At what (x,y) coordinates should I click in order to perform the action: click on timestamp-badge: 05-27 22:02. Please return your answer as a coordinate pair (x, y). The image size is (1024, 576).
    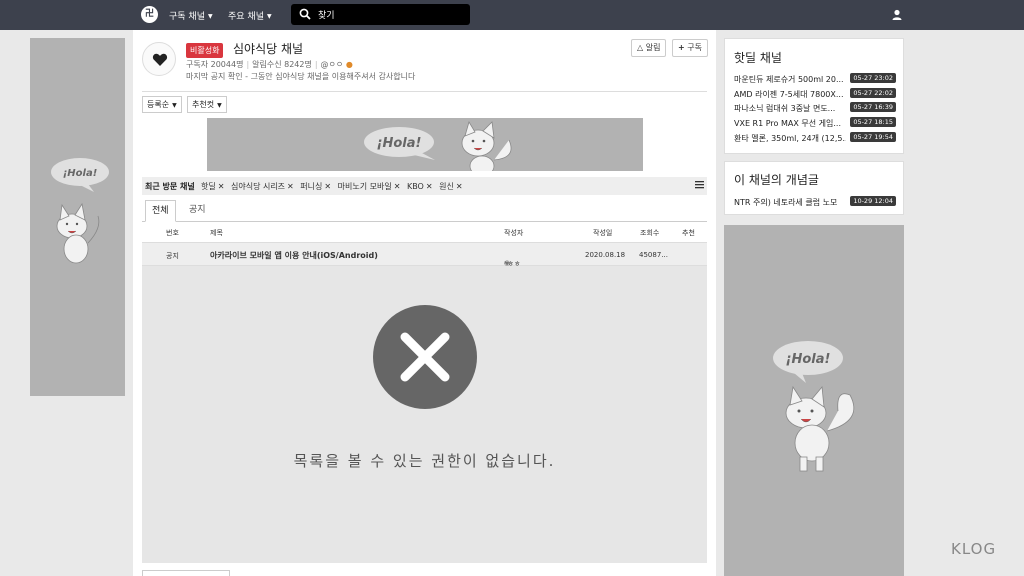
    Looking at the image, I should click on (873, 93).